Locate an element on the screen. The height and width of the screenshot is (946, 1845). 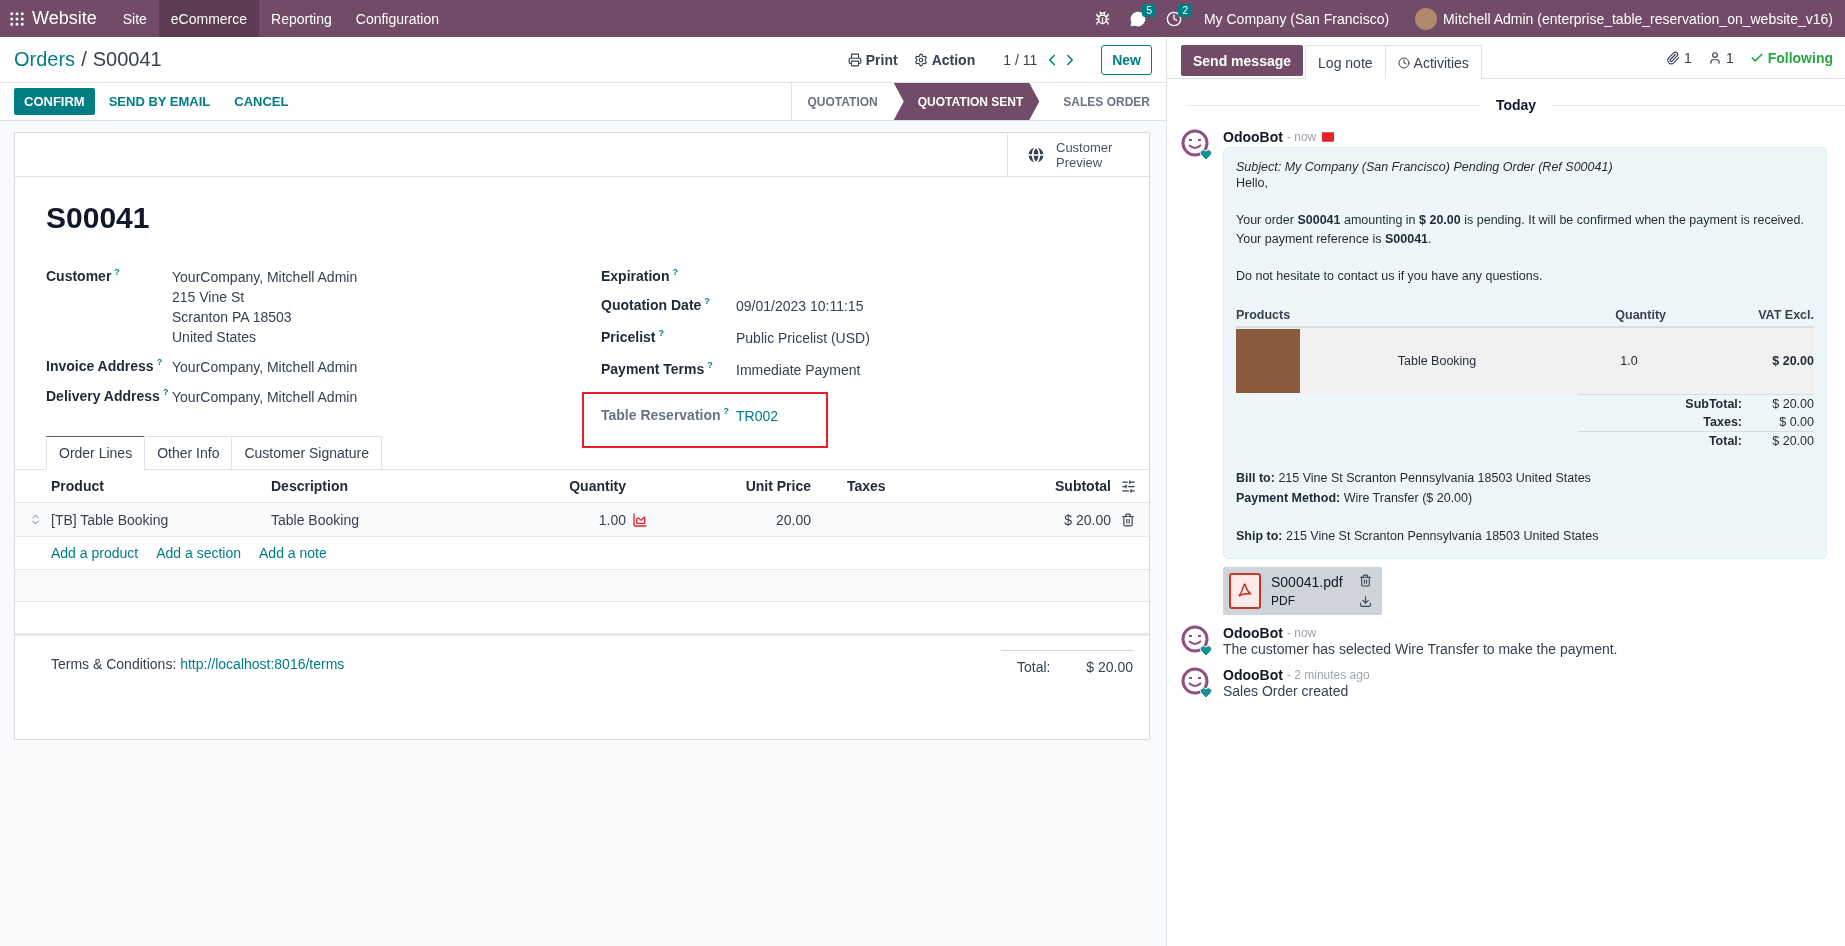
table-cell-text: 1.00 is located at coordinates (611, 519).